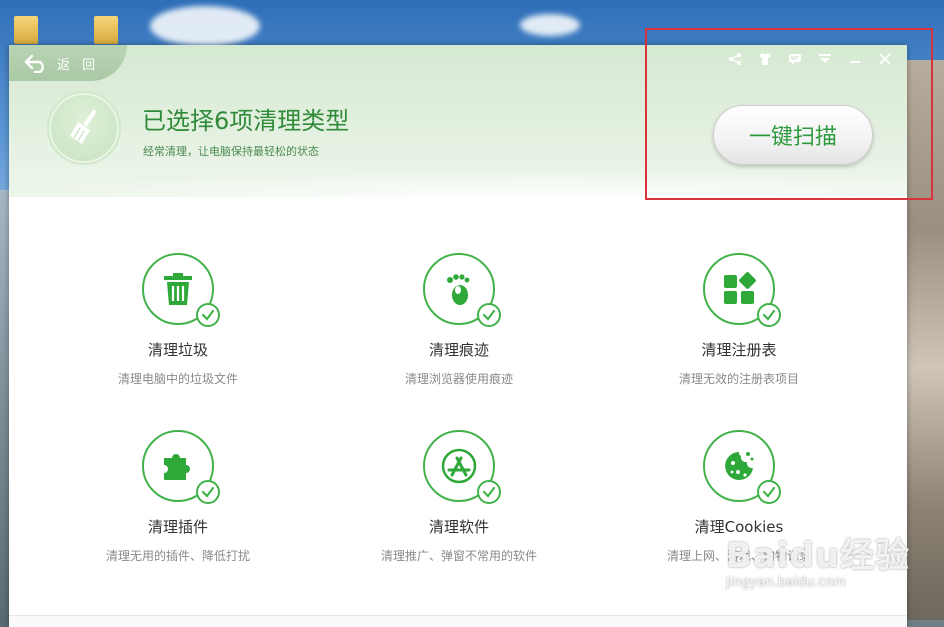 The height and width of the screenshot is (627, 944). I want to click on option-desc: 清理推广、弹窗不常用的软件, so click(458, 556).